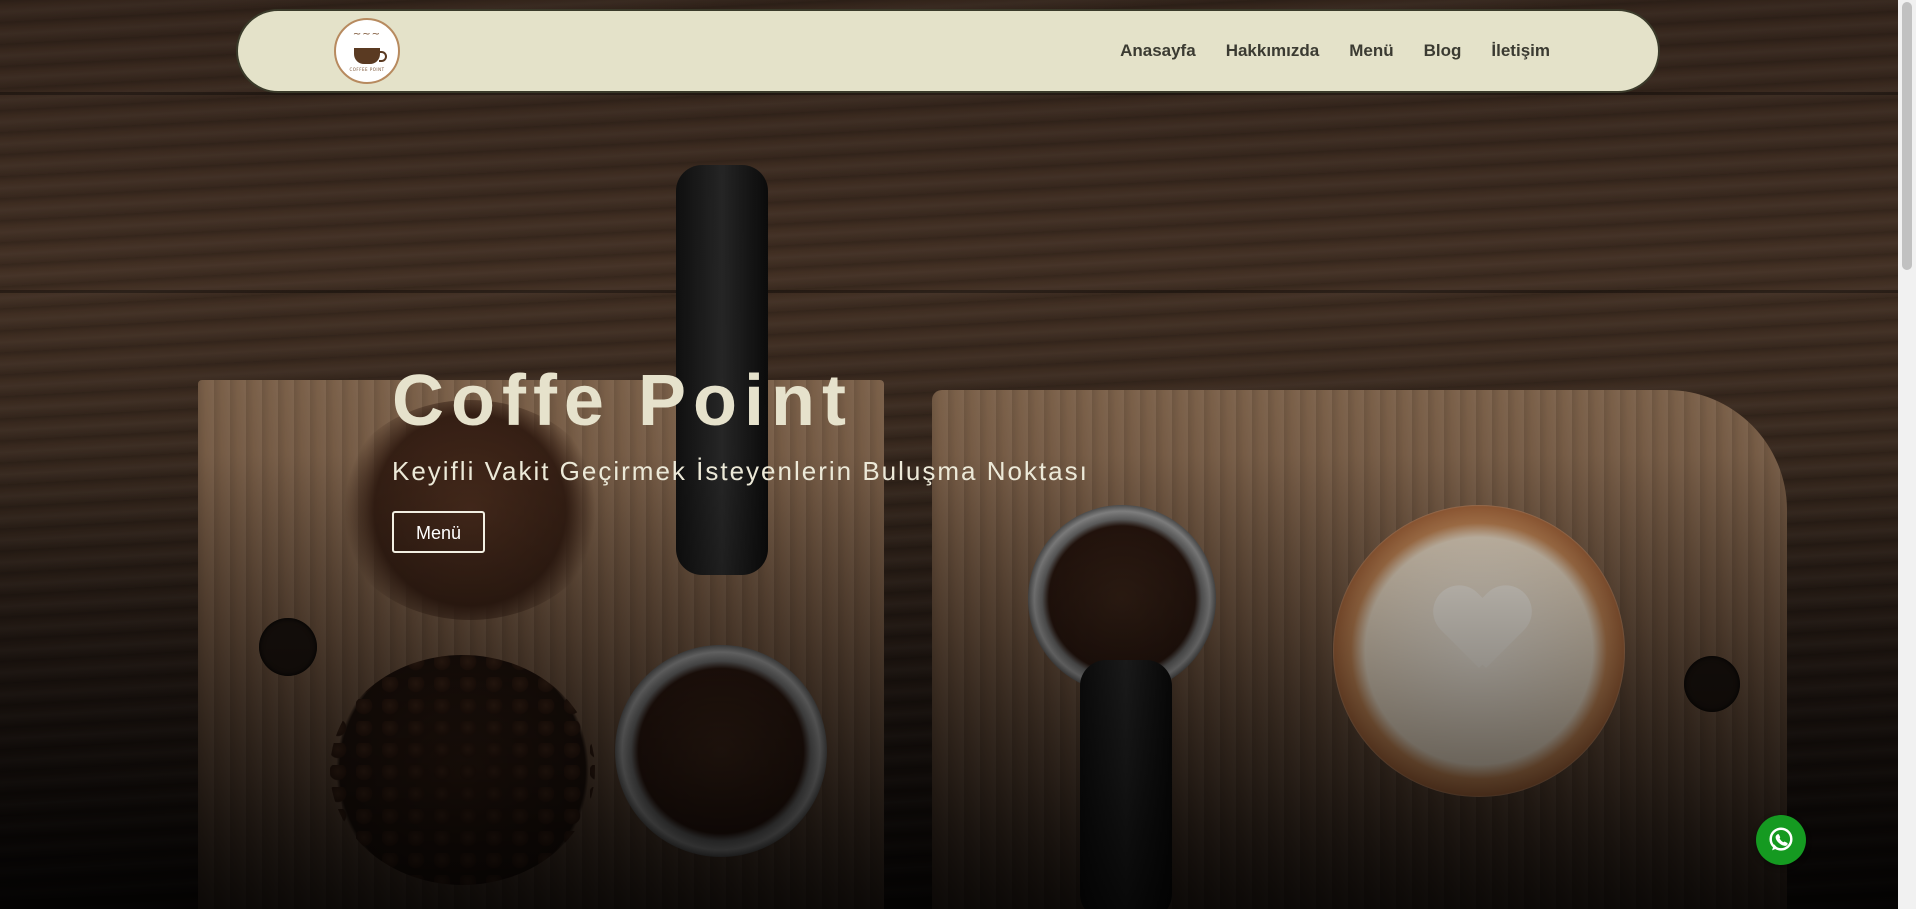  I want to click on whatsapp-button, so click(1781, 840).